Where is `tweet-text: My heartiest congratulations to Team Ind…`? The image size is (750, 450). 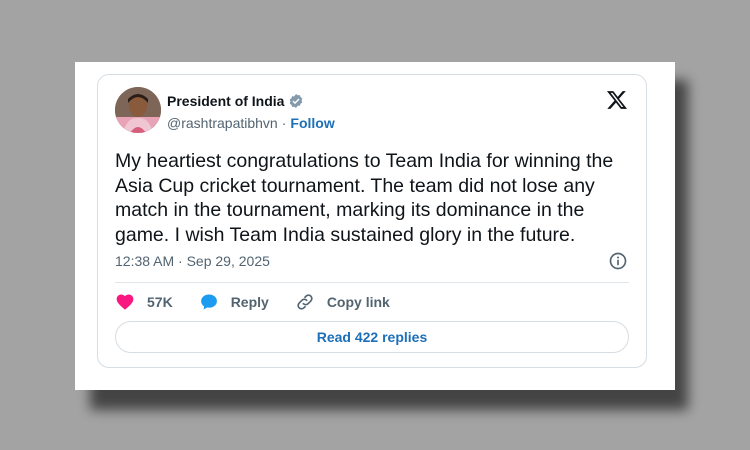
tweet-text: My heartiest congratulations to Team Ind… is located at coordinates (364, 198).